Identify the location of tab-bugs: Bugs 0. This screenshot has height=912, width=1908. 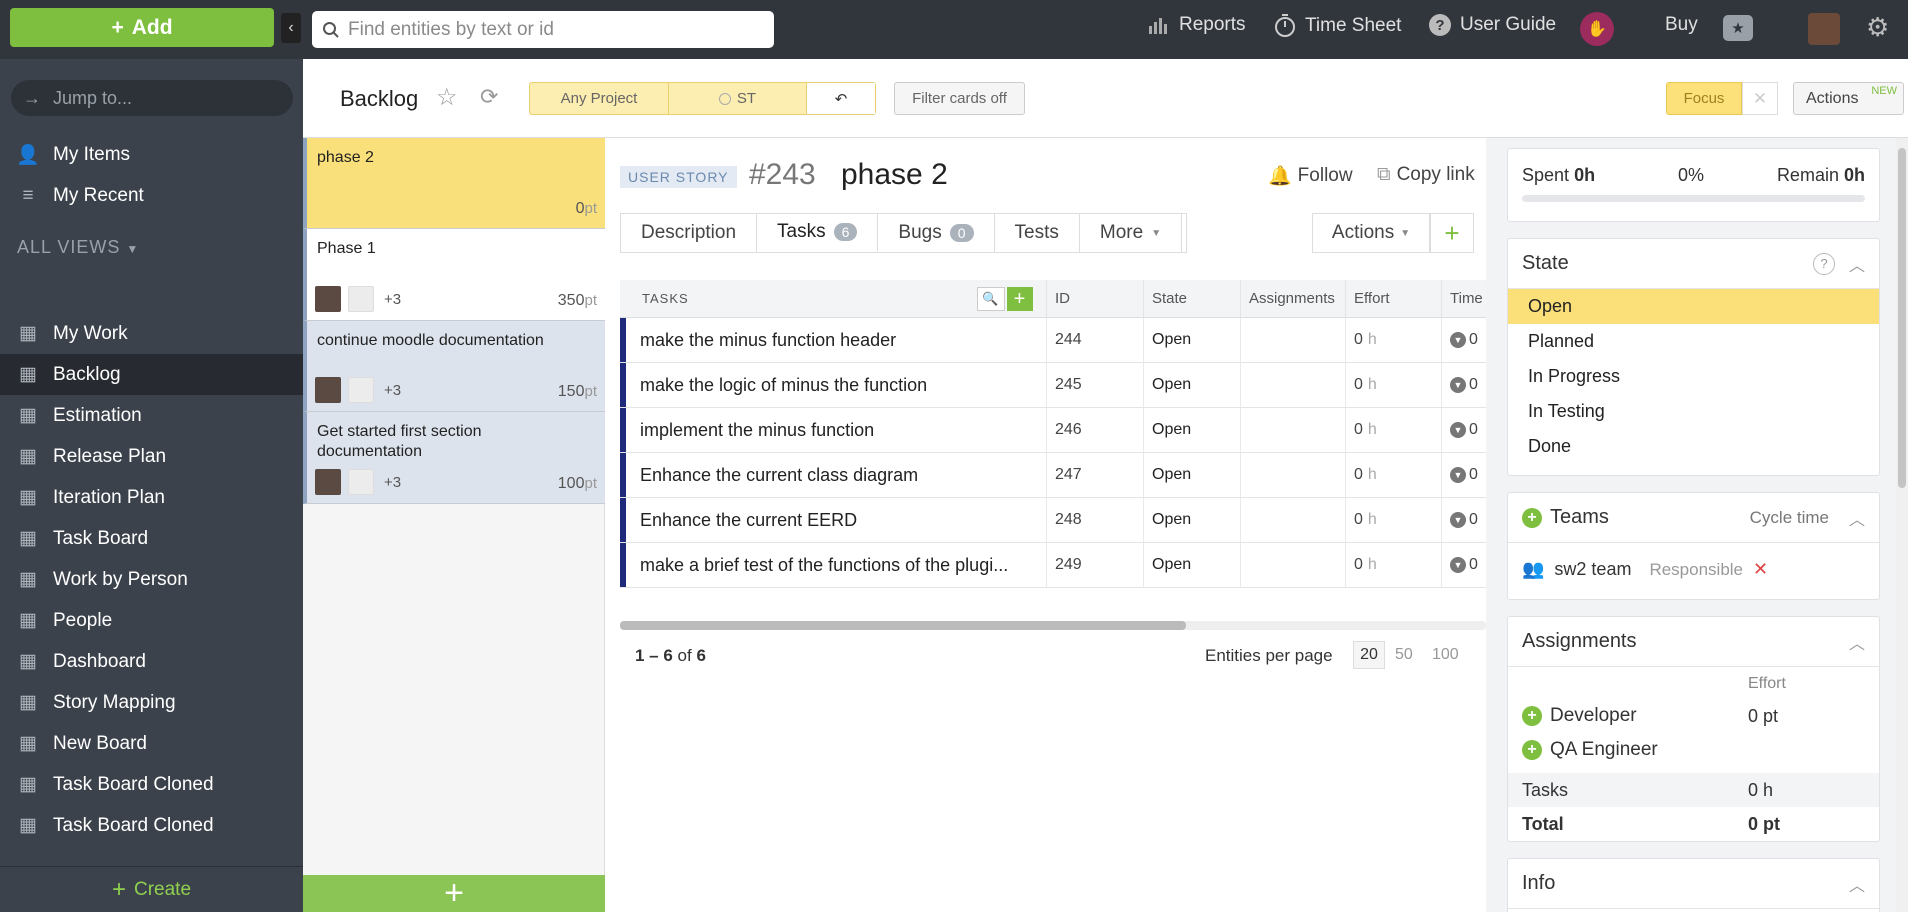
(936, 233).